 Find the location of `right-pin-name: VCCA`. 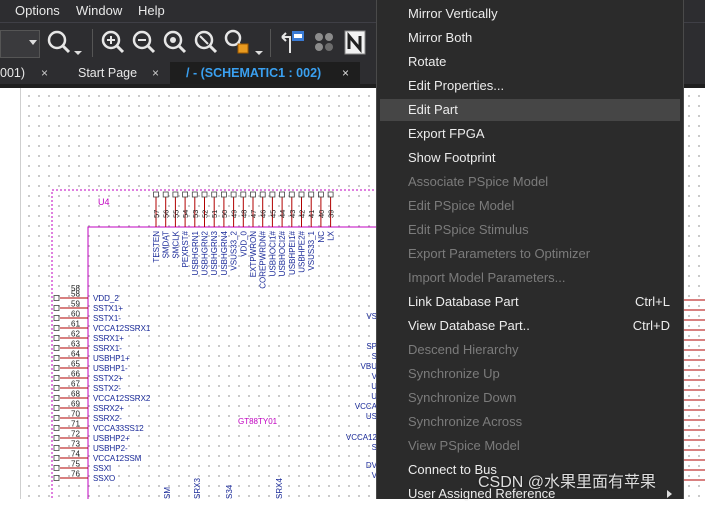

right-pin-name: VCCA is located at coordinates (366, 406).